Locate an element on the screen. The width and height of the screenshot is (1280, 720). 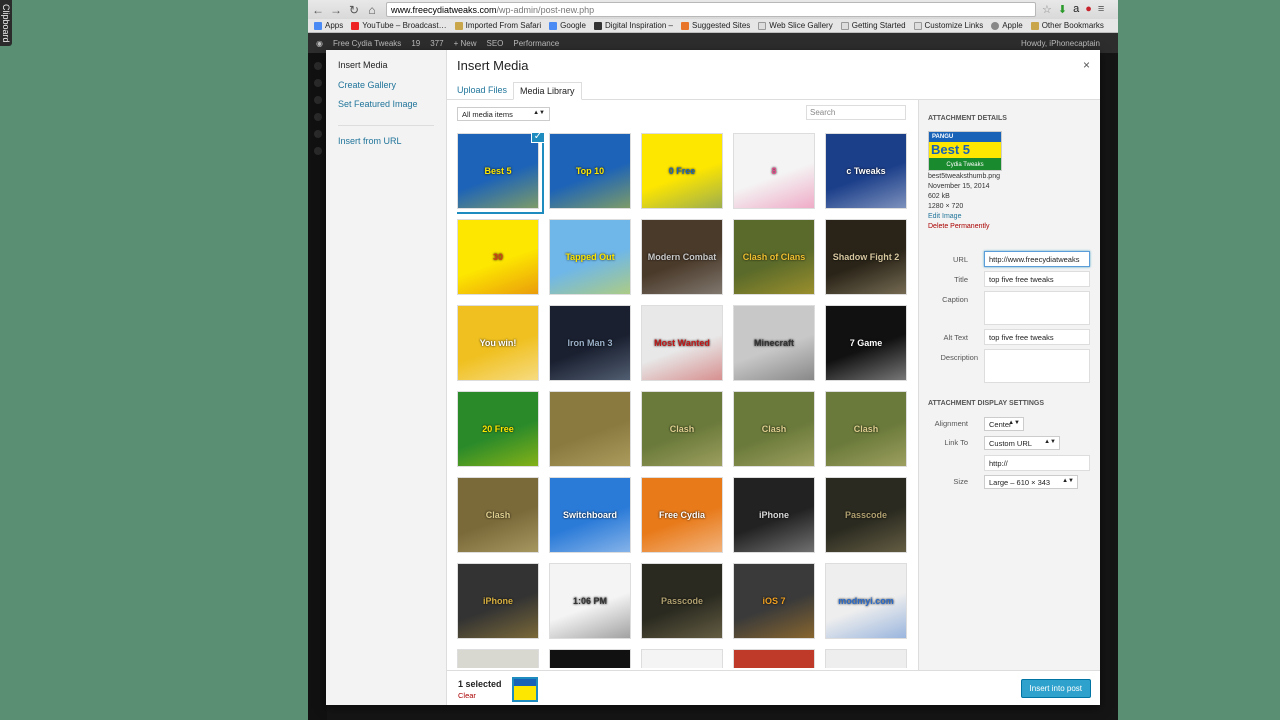
thumbnail-label: 0 Free is located at coordinates (682, 170).